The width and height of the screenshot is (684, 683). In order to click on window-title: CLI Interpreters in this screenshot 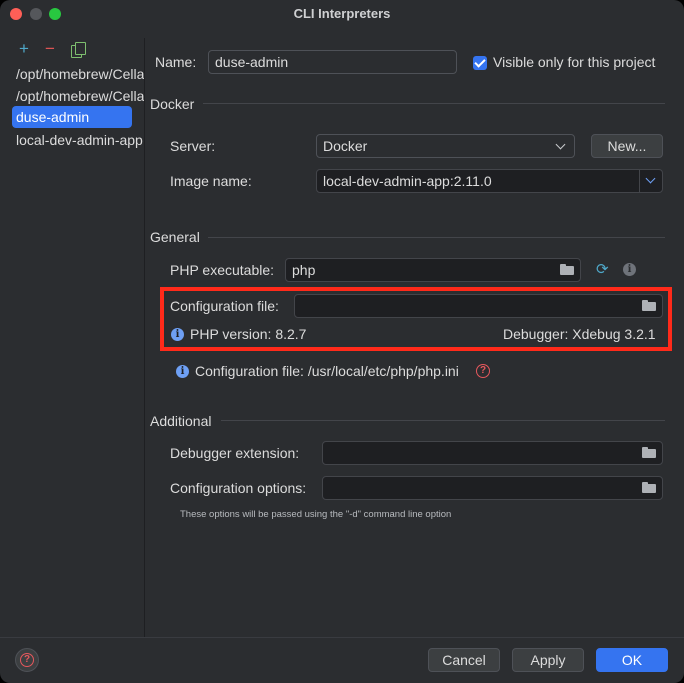, I will do `click(342, 13)`.